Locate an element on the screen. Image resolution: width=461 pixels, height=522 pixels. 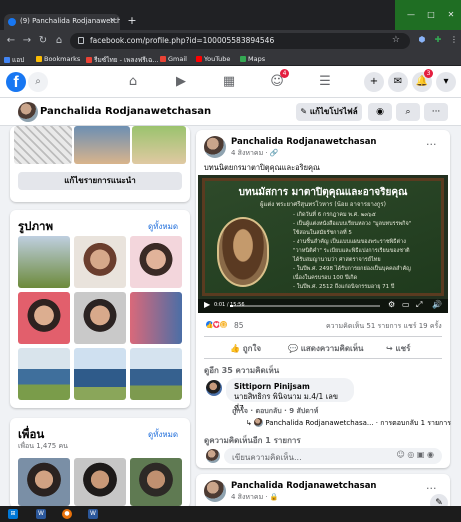
commenter-name: Sittiporn Pinijsam is located at coordinates (290, 386).